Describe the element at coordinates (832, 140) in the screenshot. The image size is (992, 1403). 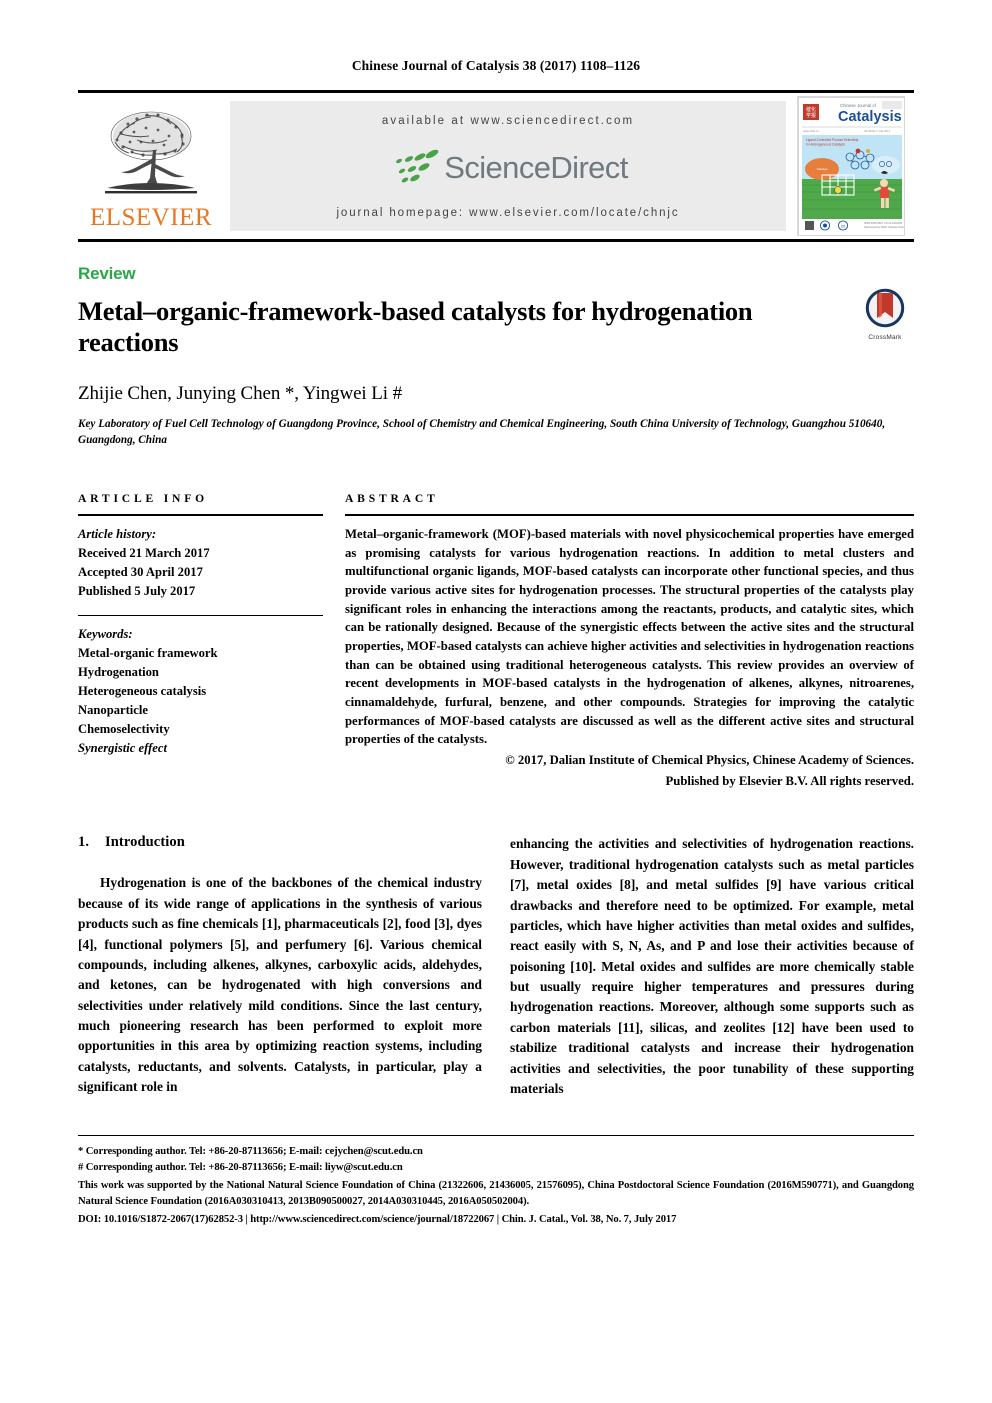
I see `svg-text:Ligand-Controlled Product Sele: Ligand-Controlled Product Selectivity` at that location.